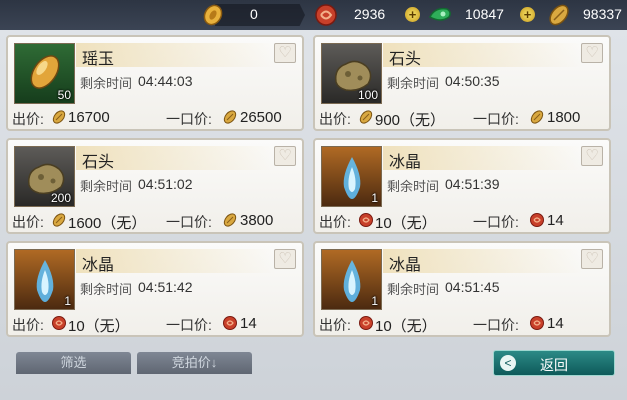 The width and height of the screenshot is (627, 400). I want to click on back-label: 返回, so click(554, 365).